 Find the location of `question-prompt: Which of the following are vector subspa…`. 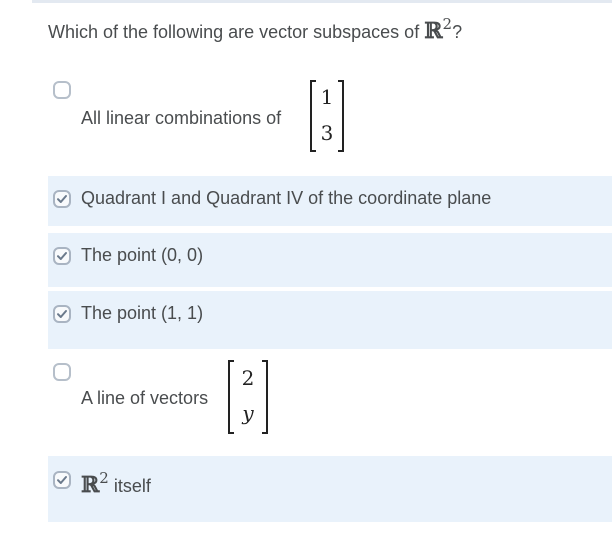

question-prompt: Which of the following are vector subspa… is located at coordinates (234, 32).